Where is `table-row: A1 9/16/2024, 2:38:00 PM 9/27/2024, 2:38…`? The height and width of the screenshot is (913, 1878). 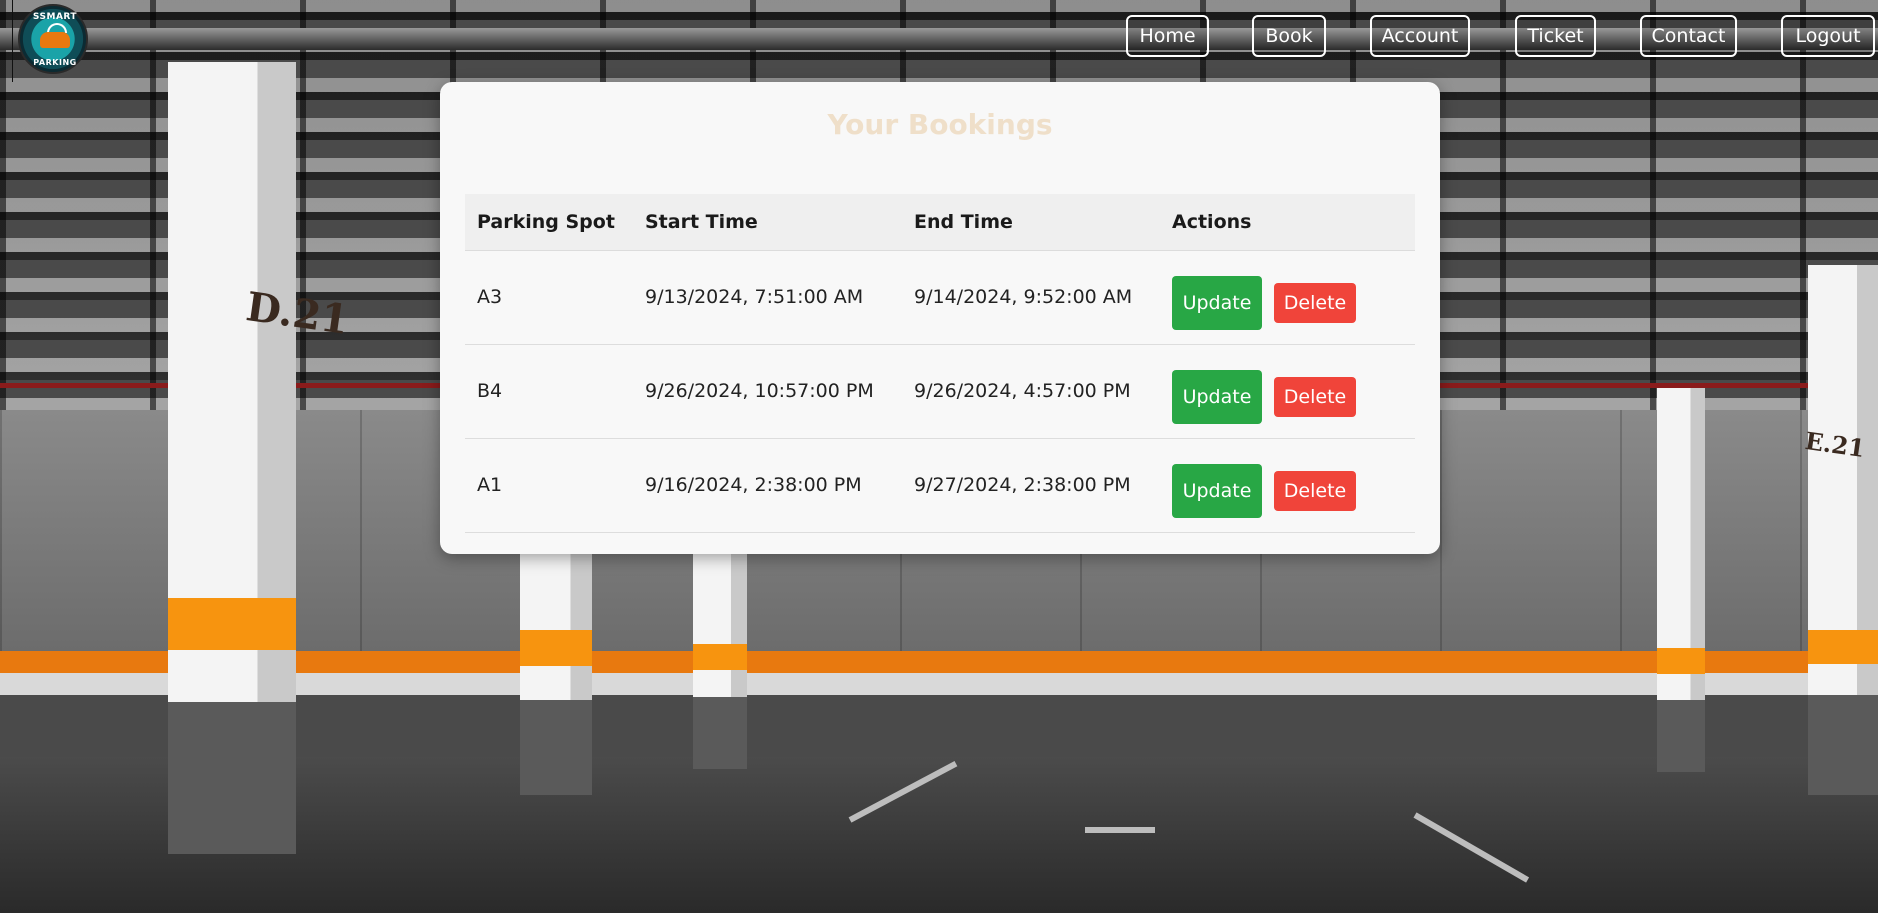
table-row: A1 9/16/2024, 2:38:00 PM 9/27/2024, 2:38… is located at coordinates (940, 486).